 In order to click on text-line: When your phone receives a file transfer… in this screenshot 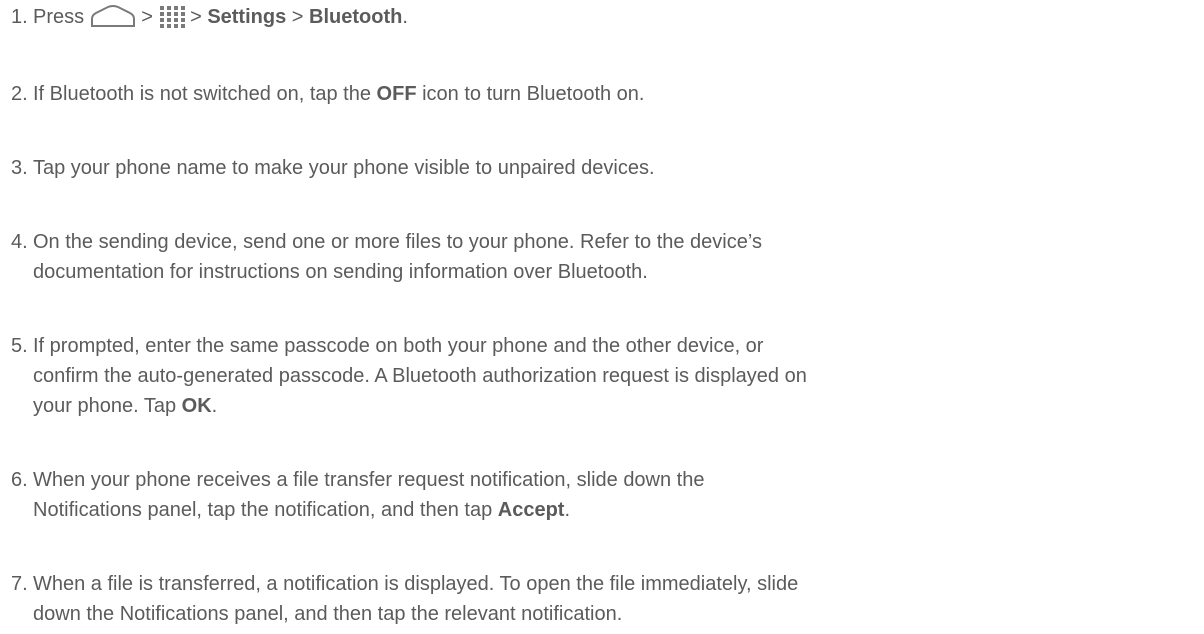, I will do `click(369, 480)`.